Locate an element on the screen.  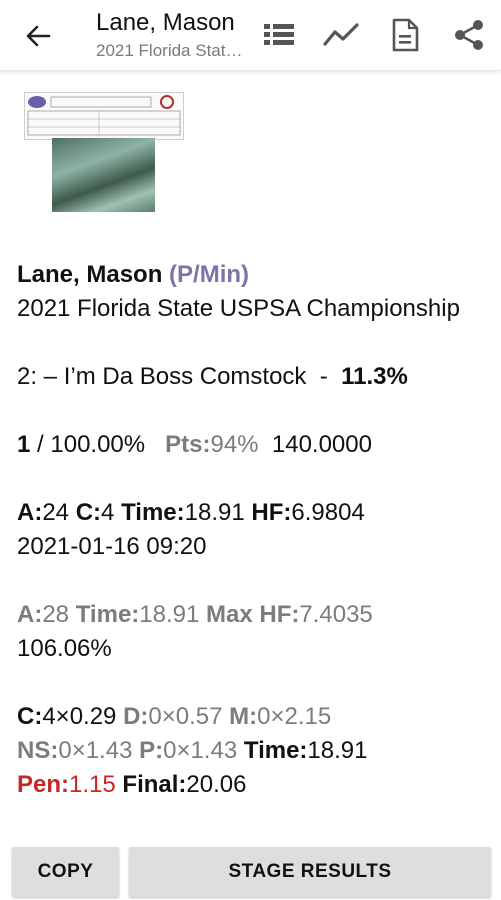
list-icon is located at coordinates (279, 35).